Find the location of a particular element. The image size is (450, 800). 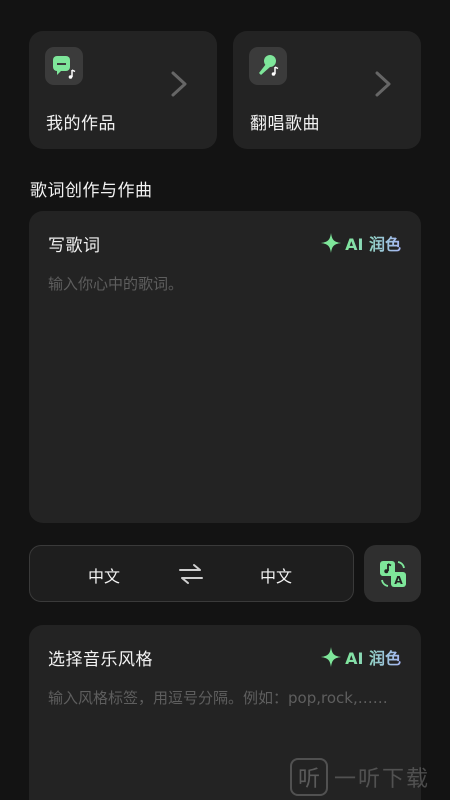

watermark-logo: 听 is located at coordinates (309, 777).